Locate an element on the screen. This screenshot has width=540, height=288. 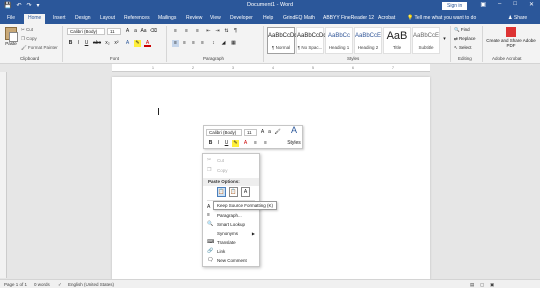
highlight-color-icon: ✎ is located at coordinates (137, 43).